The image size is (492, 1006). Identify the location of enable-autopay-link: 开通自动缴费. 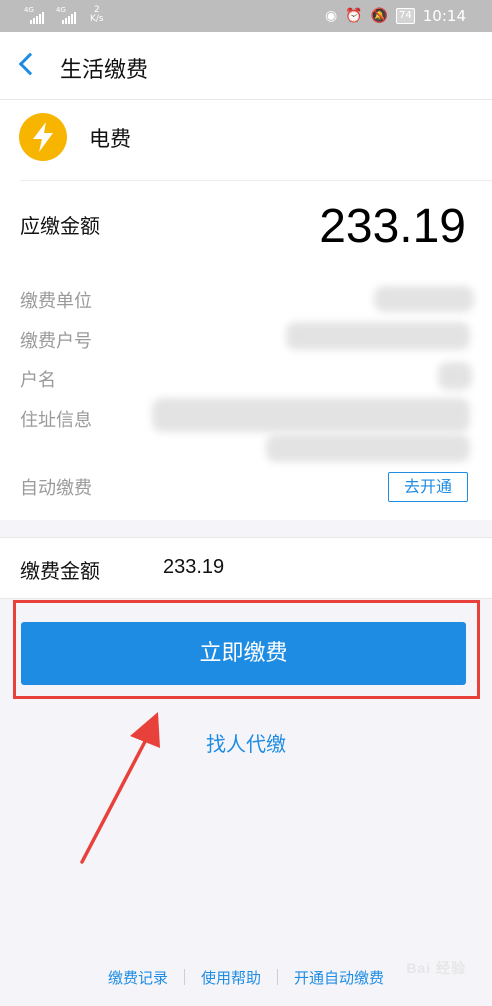
(339, 977).